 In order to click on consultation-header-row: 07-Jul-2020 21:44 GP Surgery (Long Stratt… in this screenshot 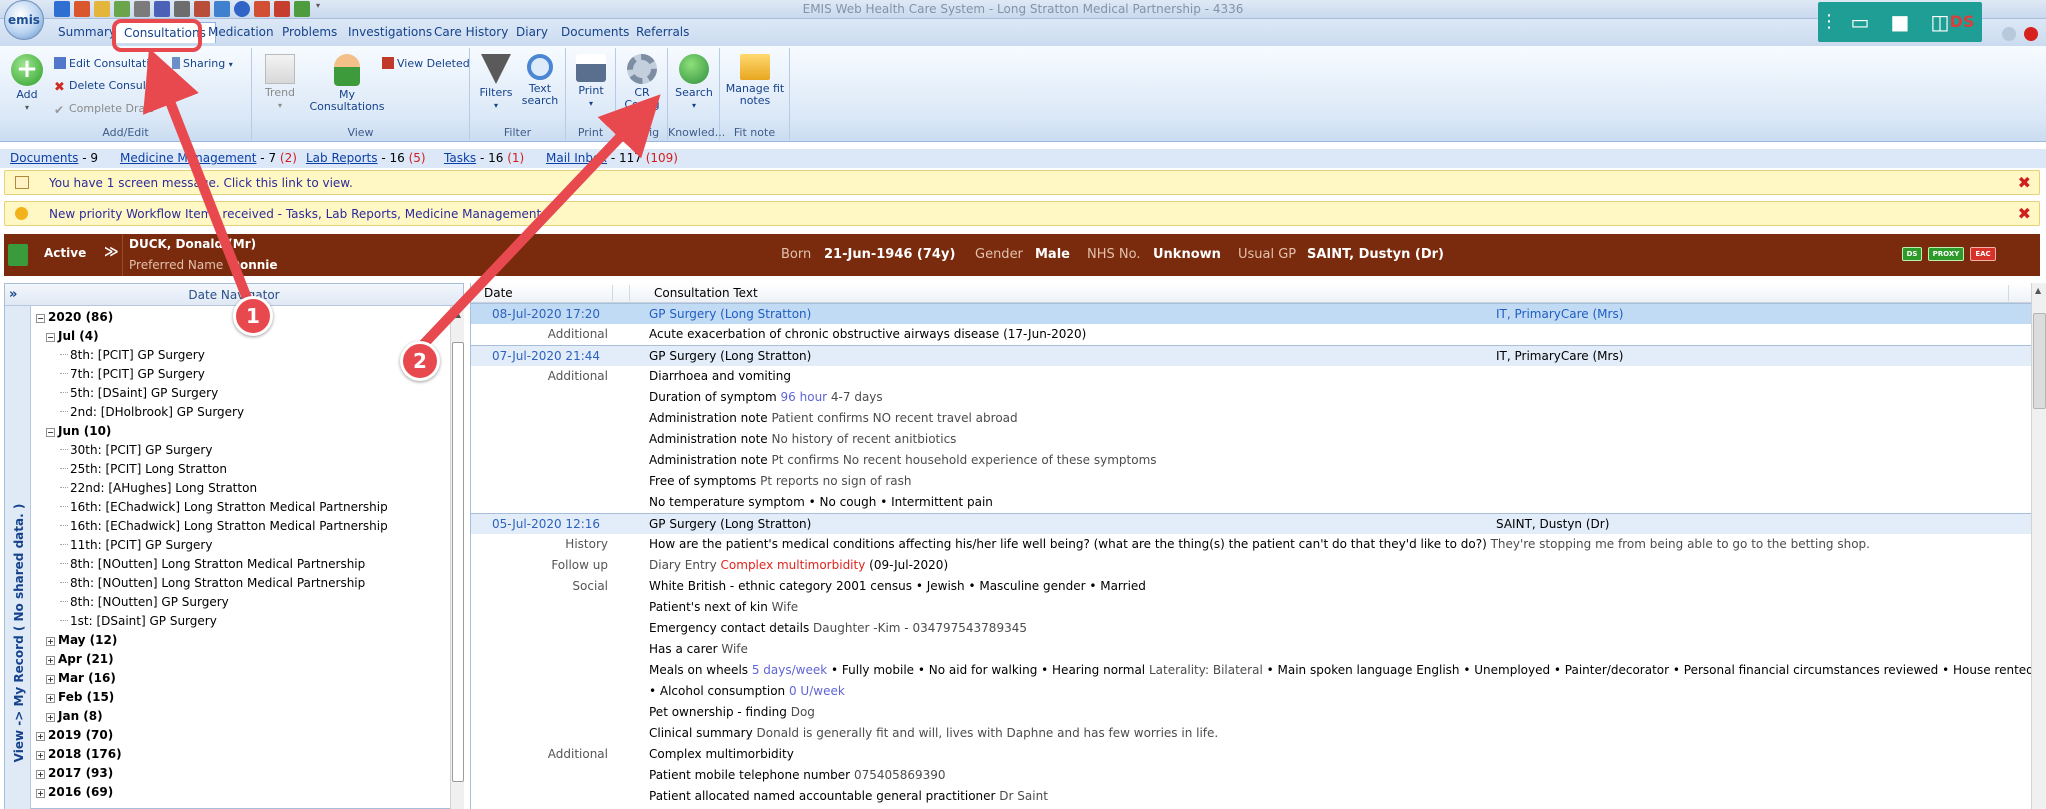, I will do `click(1251, 355)`.